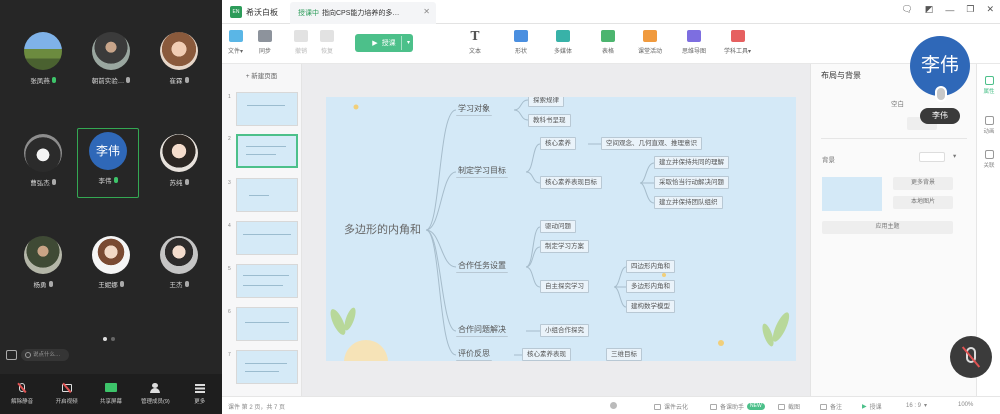 The height and width of the screenshot is (414, 1000). Describe the element at coordinates (261, 77) in the screenshot. I see `new-page-button: + 新建页面` at that location.